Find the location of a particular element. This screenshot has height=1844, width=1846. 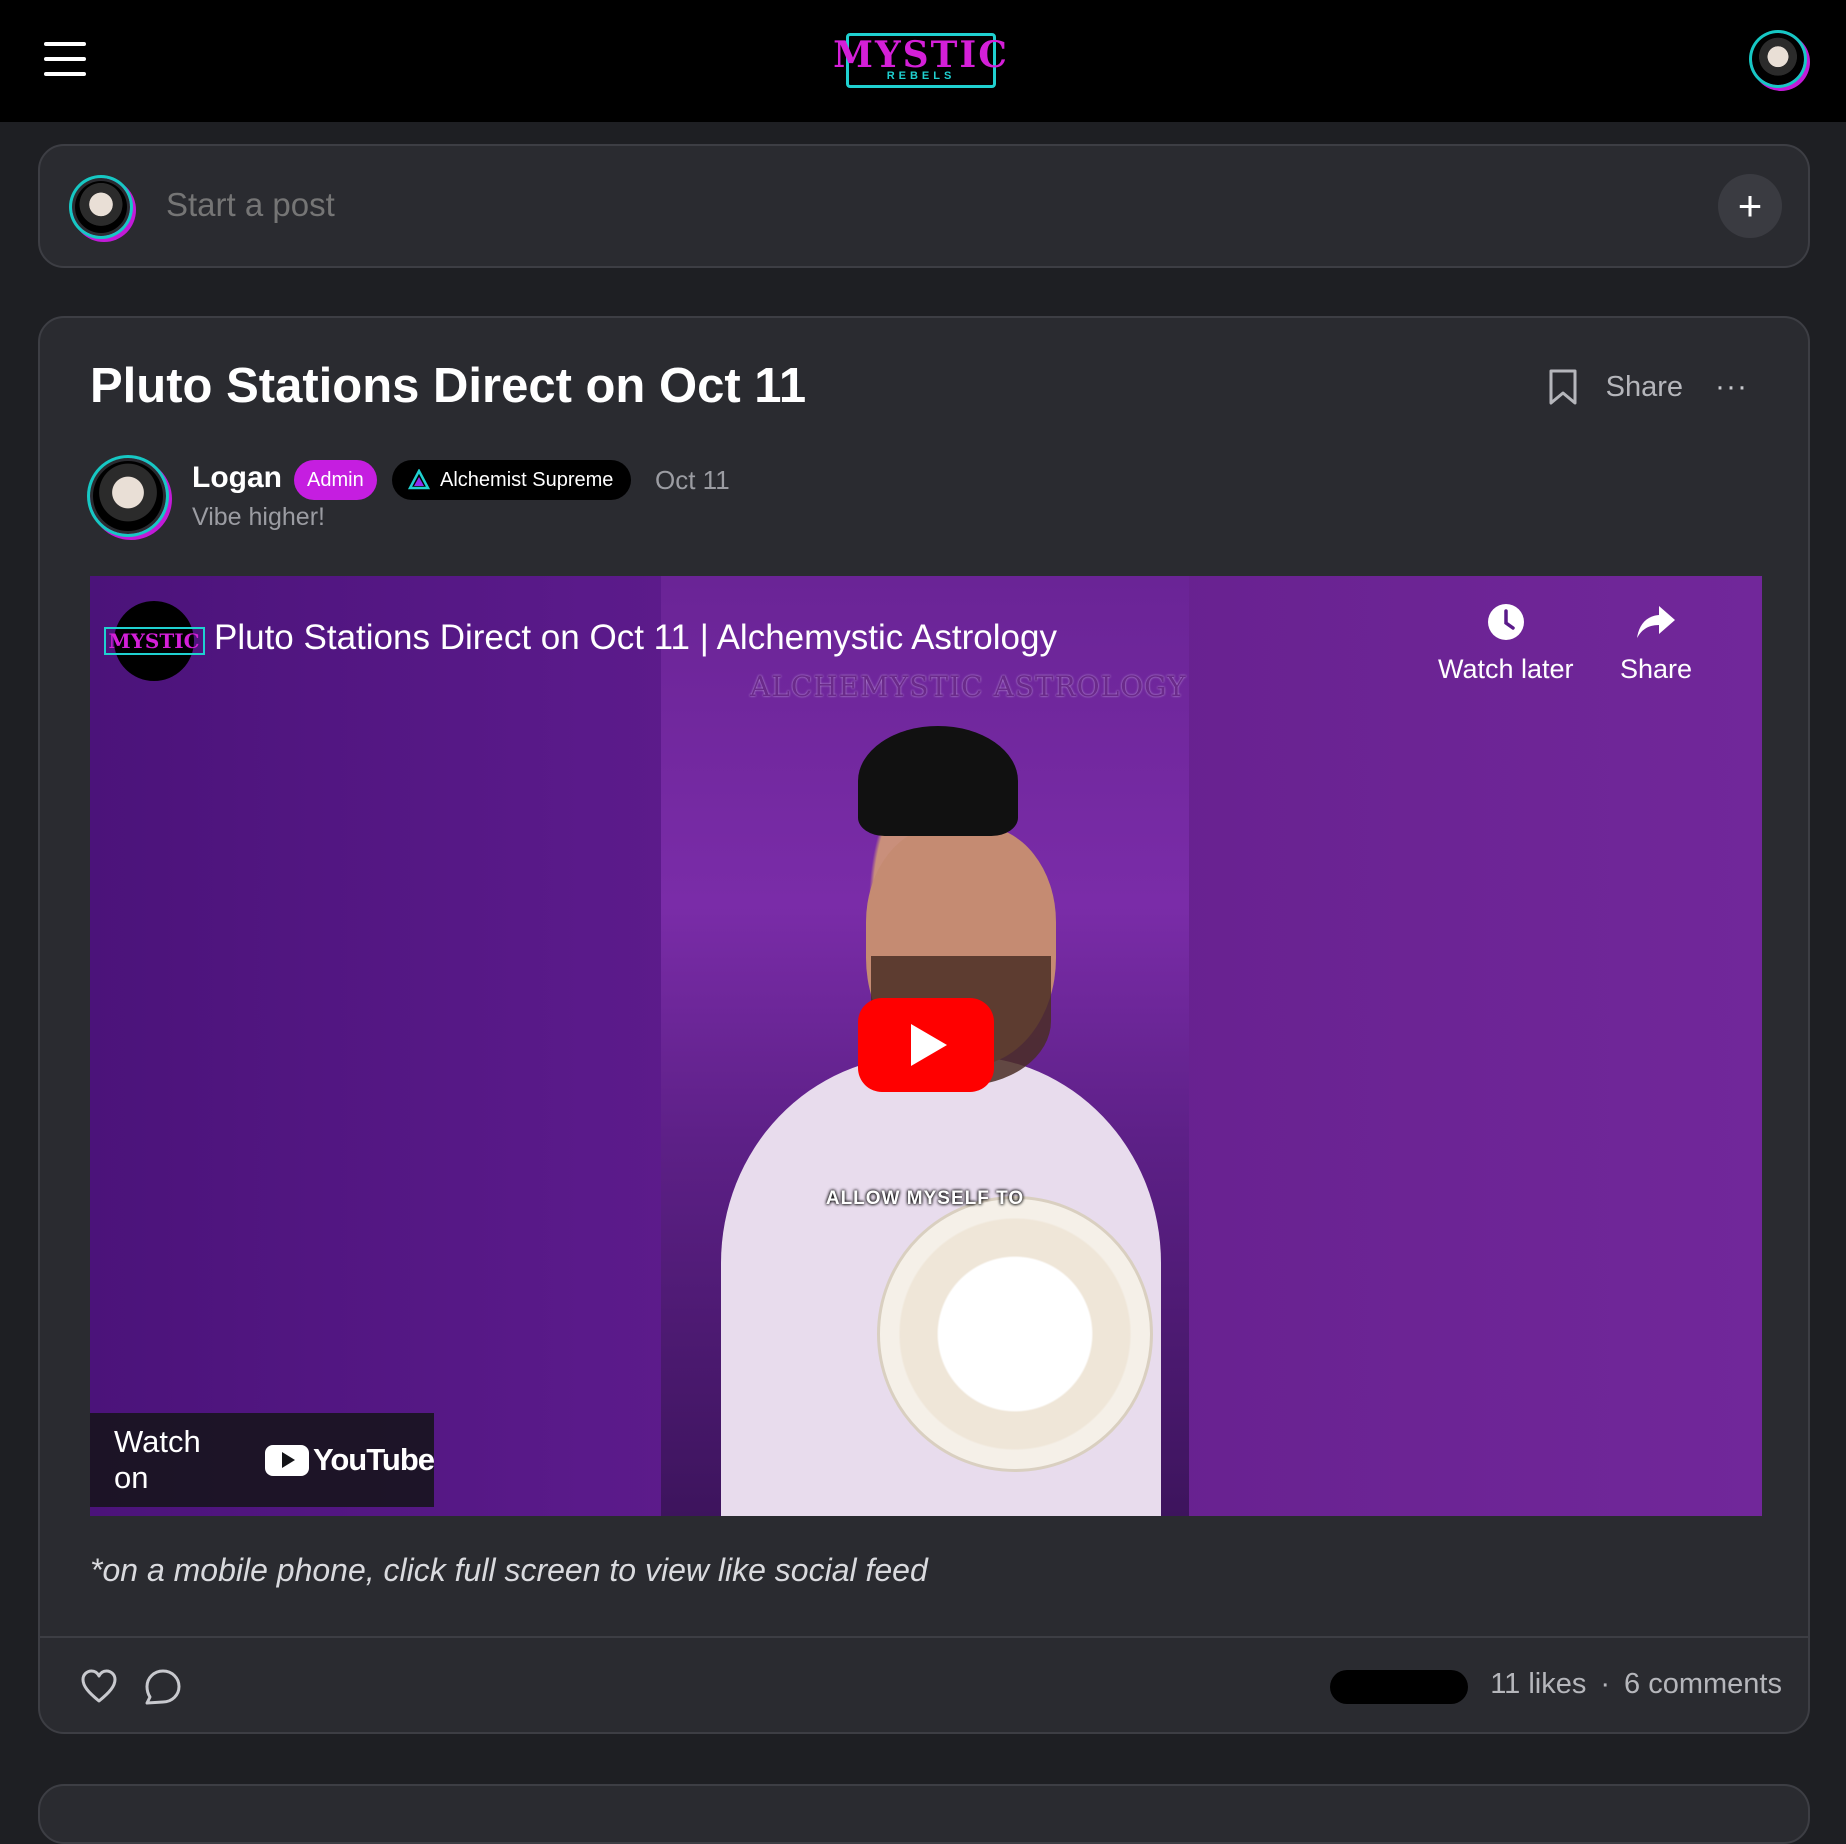

youtube-wordmark: YouTube is located at coordinates (374, 1459).